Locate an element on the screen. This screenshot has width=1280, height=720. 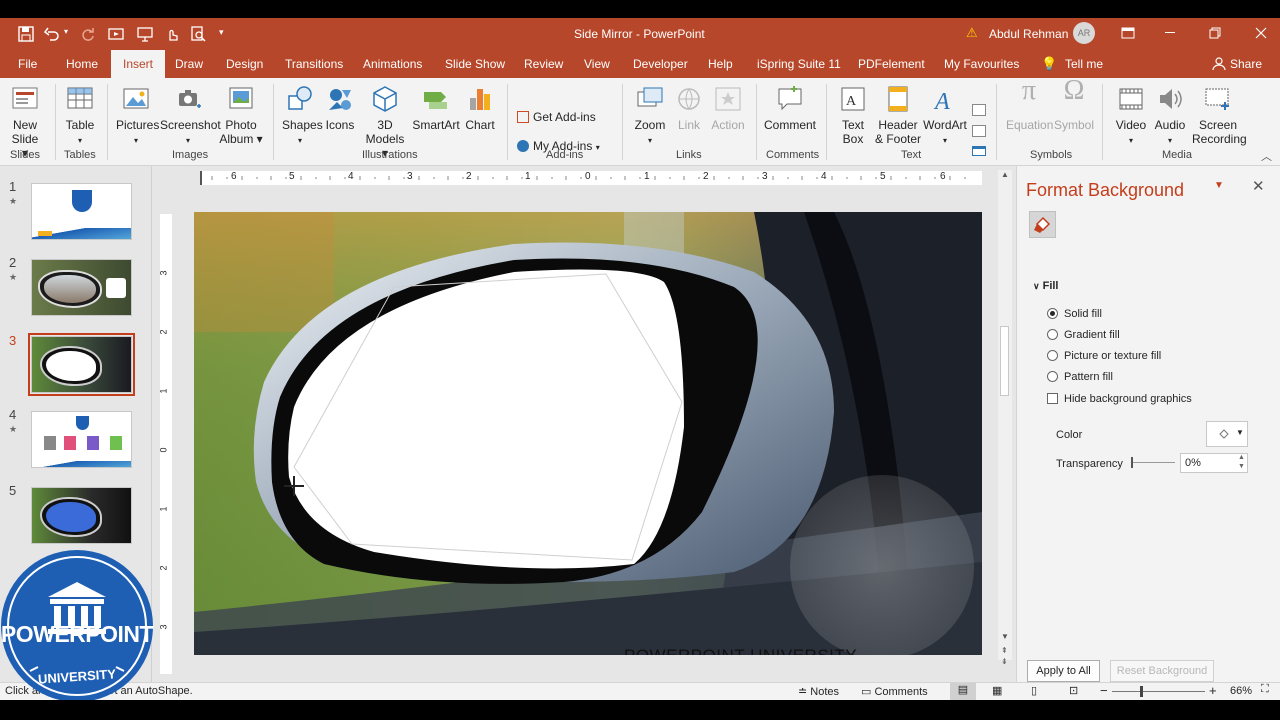
hide-graphics-checkbox is located at coordinates (1052, 398).